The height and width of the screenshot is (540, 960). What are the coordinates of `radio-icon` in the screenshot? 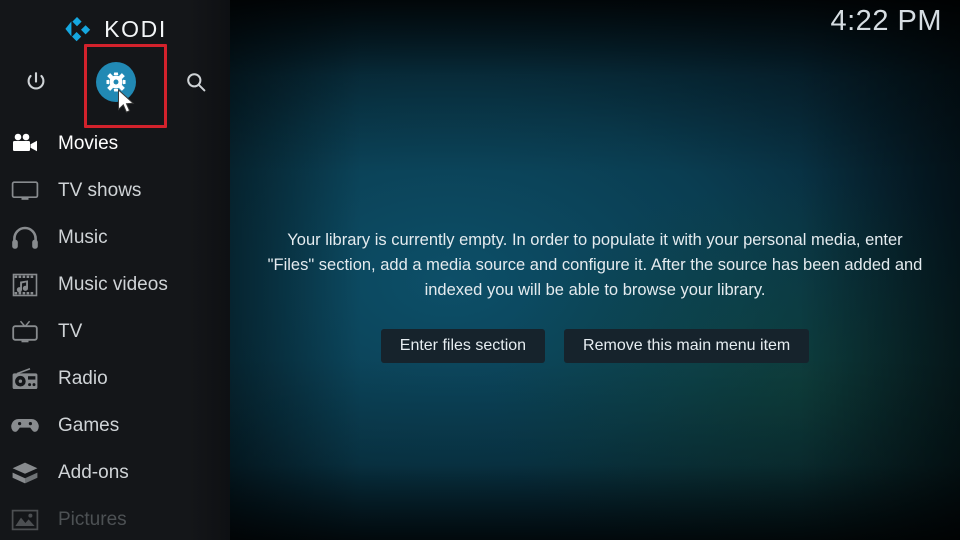 It's located at (25, 379).